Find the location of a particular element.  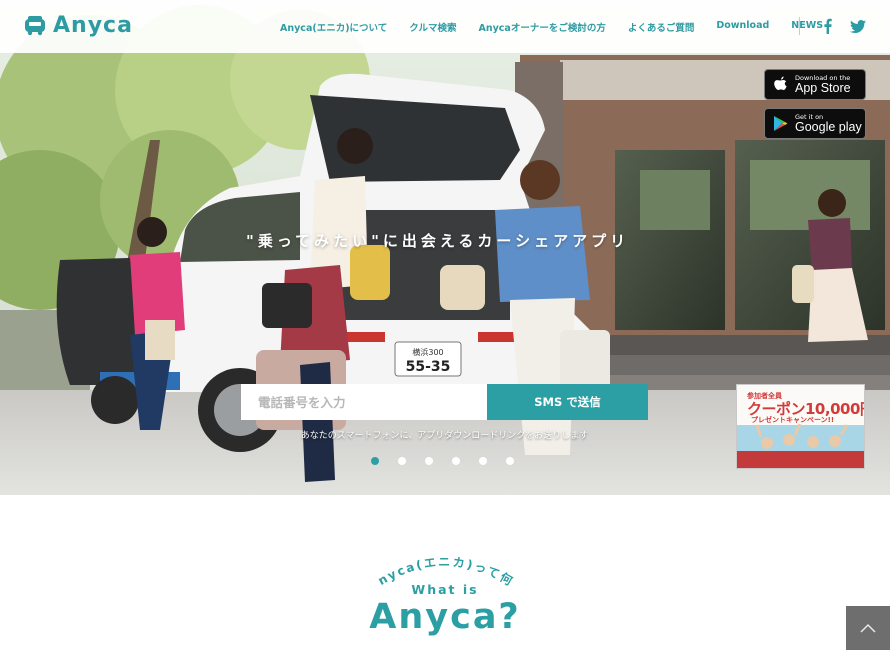

google-play-badge: Get it on Google play is located at coordinates (815, 123).